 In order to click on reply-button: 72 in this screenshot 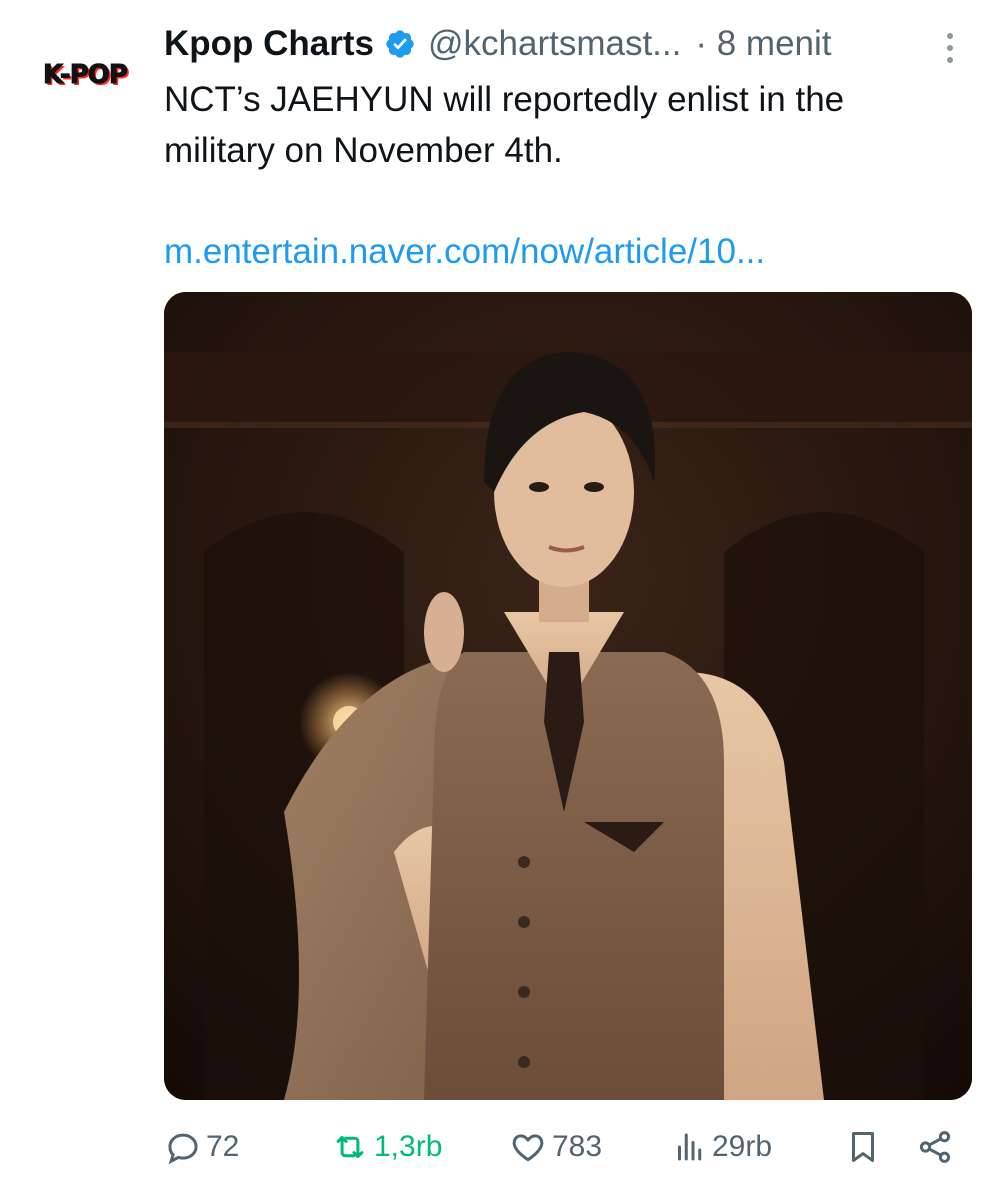, I will do `click(201, 1147)`.